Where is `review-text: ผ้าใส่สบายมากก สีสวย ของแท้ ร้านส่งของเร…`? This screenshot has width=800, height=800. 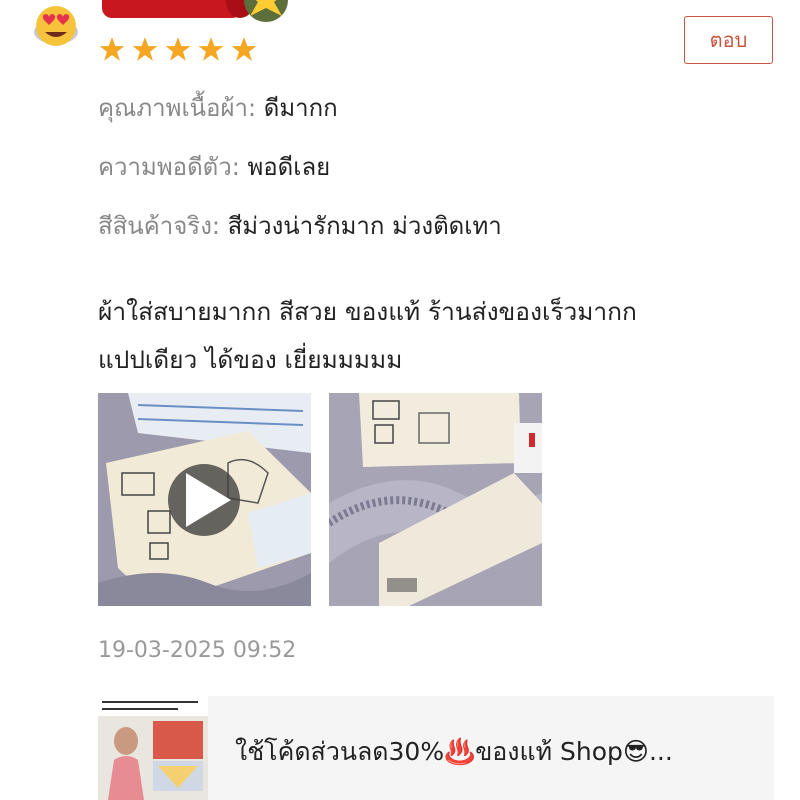 review-text: ผ้าใส่สบายมากก สีสวย ของแท้ ร้านส่งของเร… is located at coordinates (438, 336).